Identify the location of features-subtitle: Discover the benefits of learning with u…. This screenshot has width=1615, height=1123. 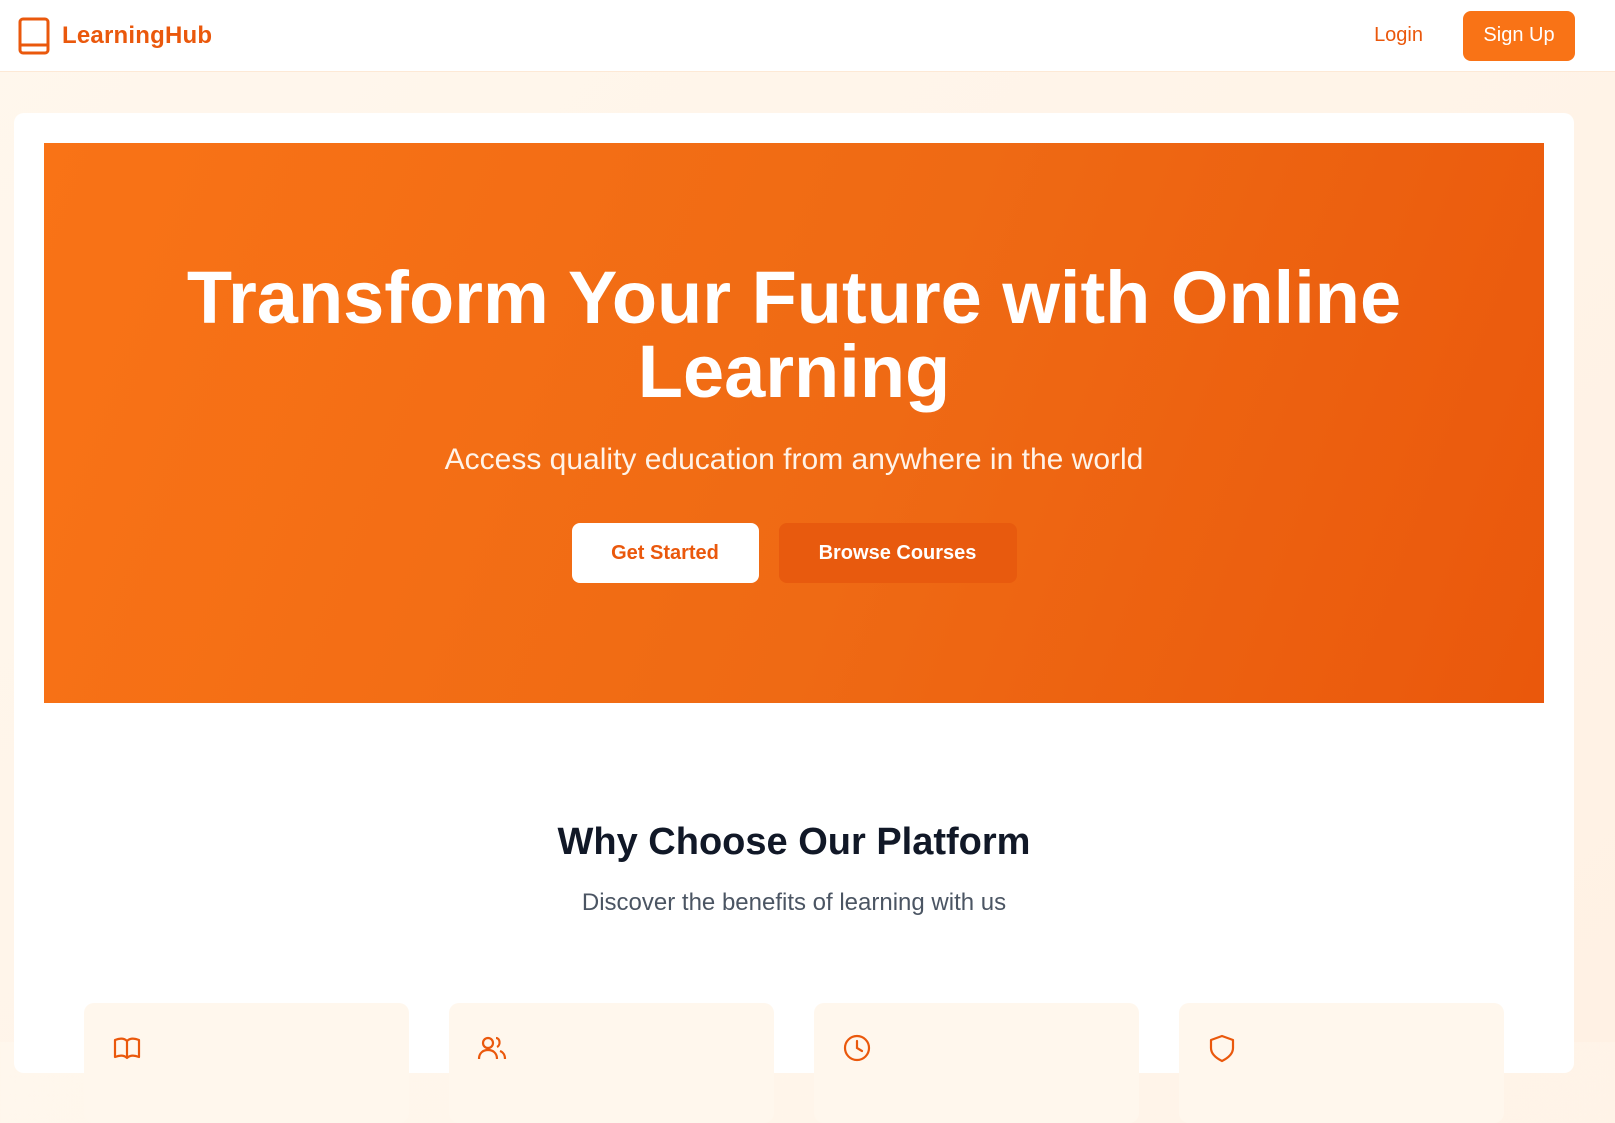
(794, 902).